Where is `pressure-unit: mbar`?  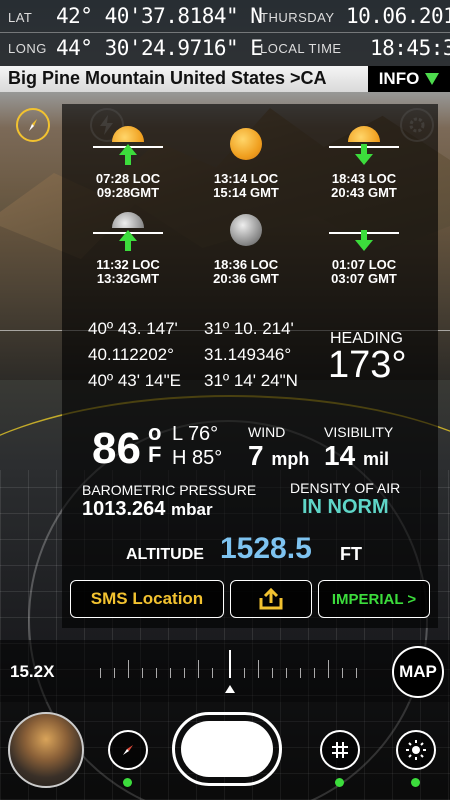 pressure-unit: mbar is located at coordinates (191, 509).